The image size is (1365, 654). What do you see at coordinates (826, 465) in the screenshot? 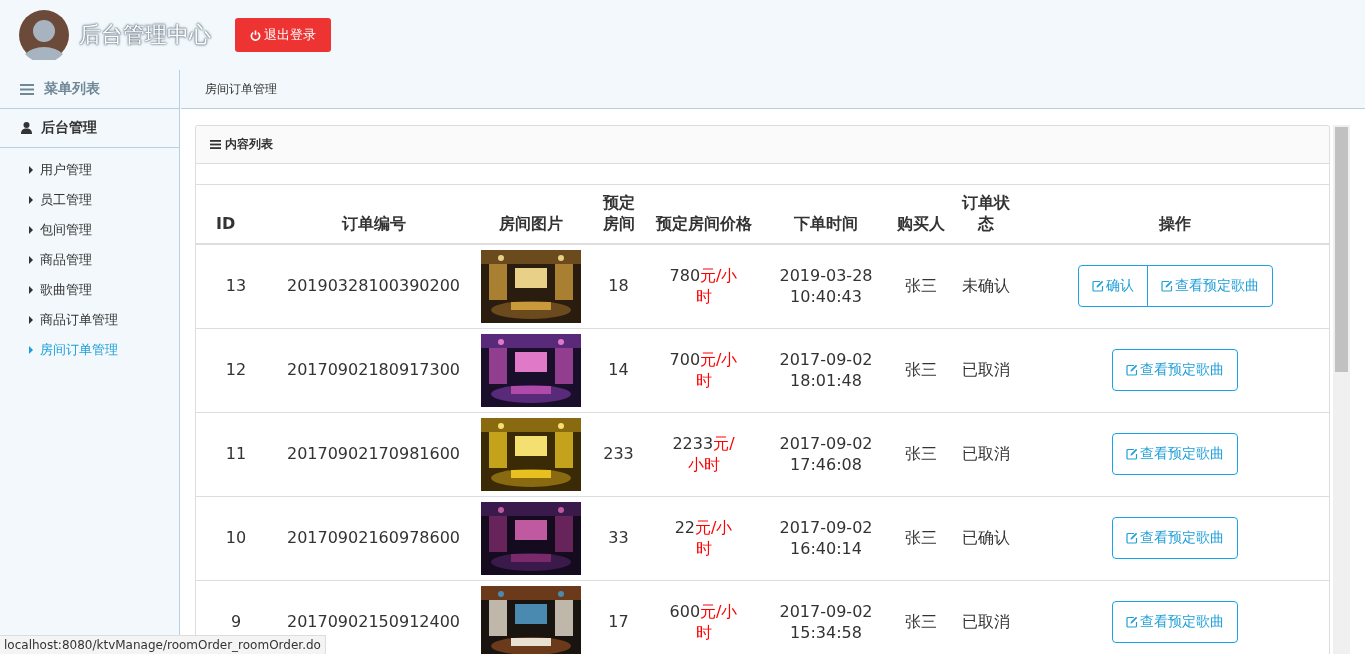
I see `time-text: 17:46:08` at bounding box center [826, 465].